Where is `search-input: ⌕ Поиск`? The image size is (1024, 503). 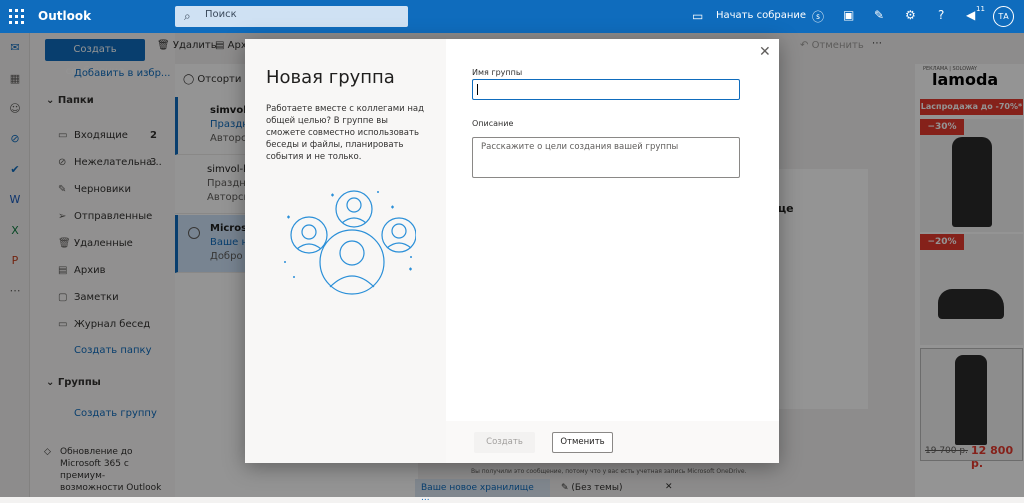
search-input: ⌕ Поиск is located at coordinates (291, 16).